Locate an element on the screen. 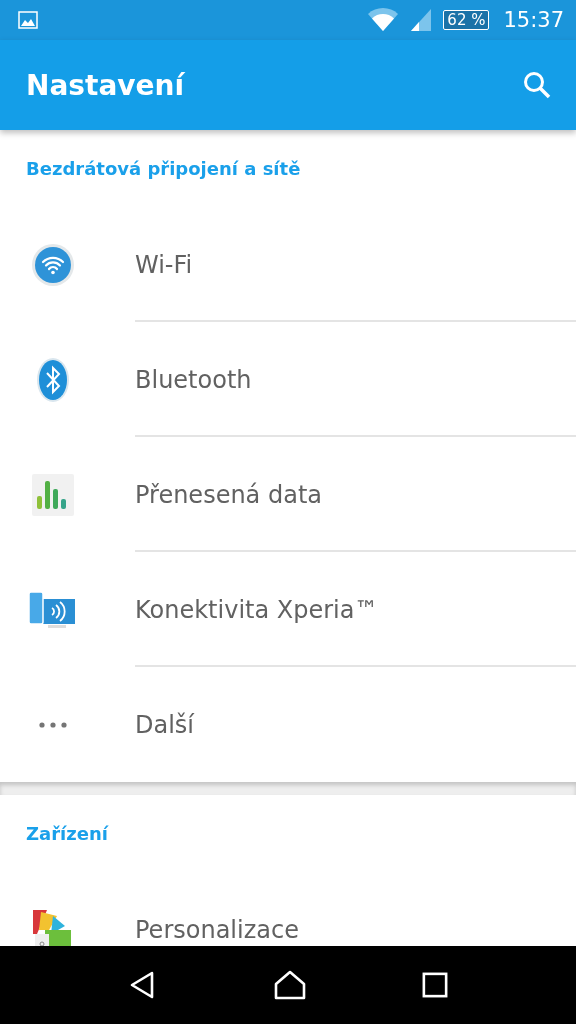 Image resolution: width=576 pixels, height=1024 pixels. search-icon is located at coordinates (537, 85).